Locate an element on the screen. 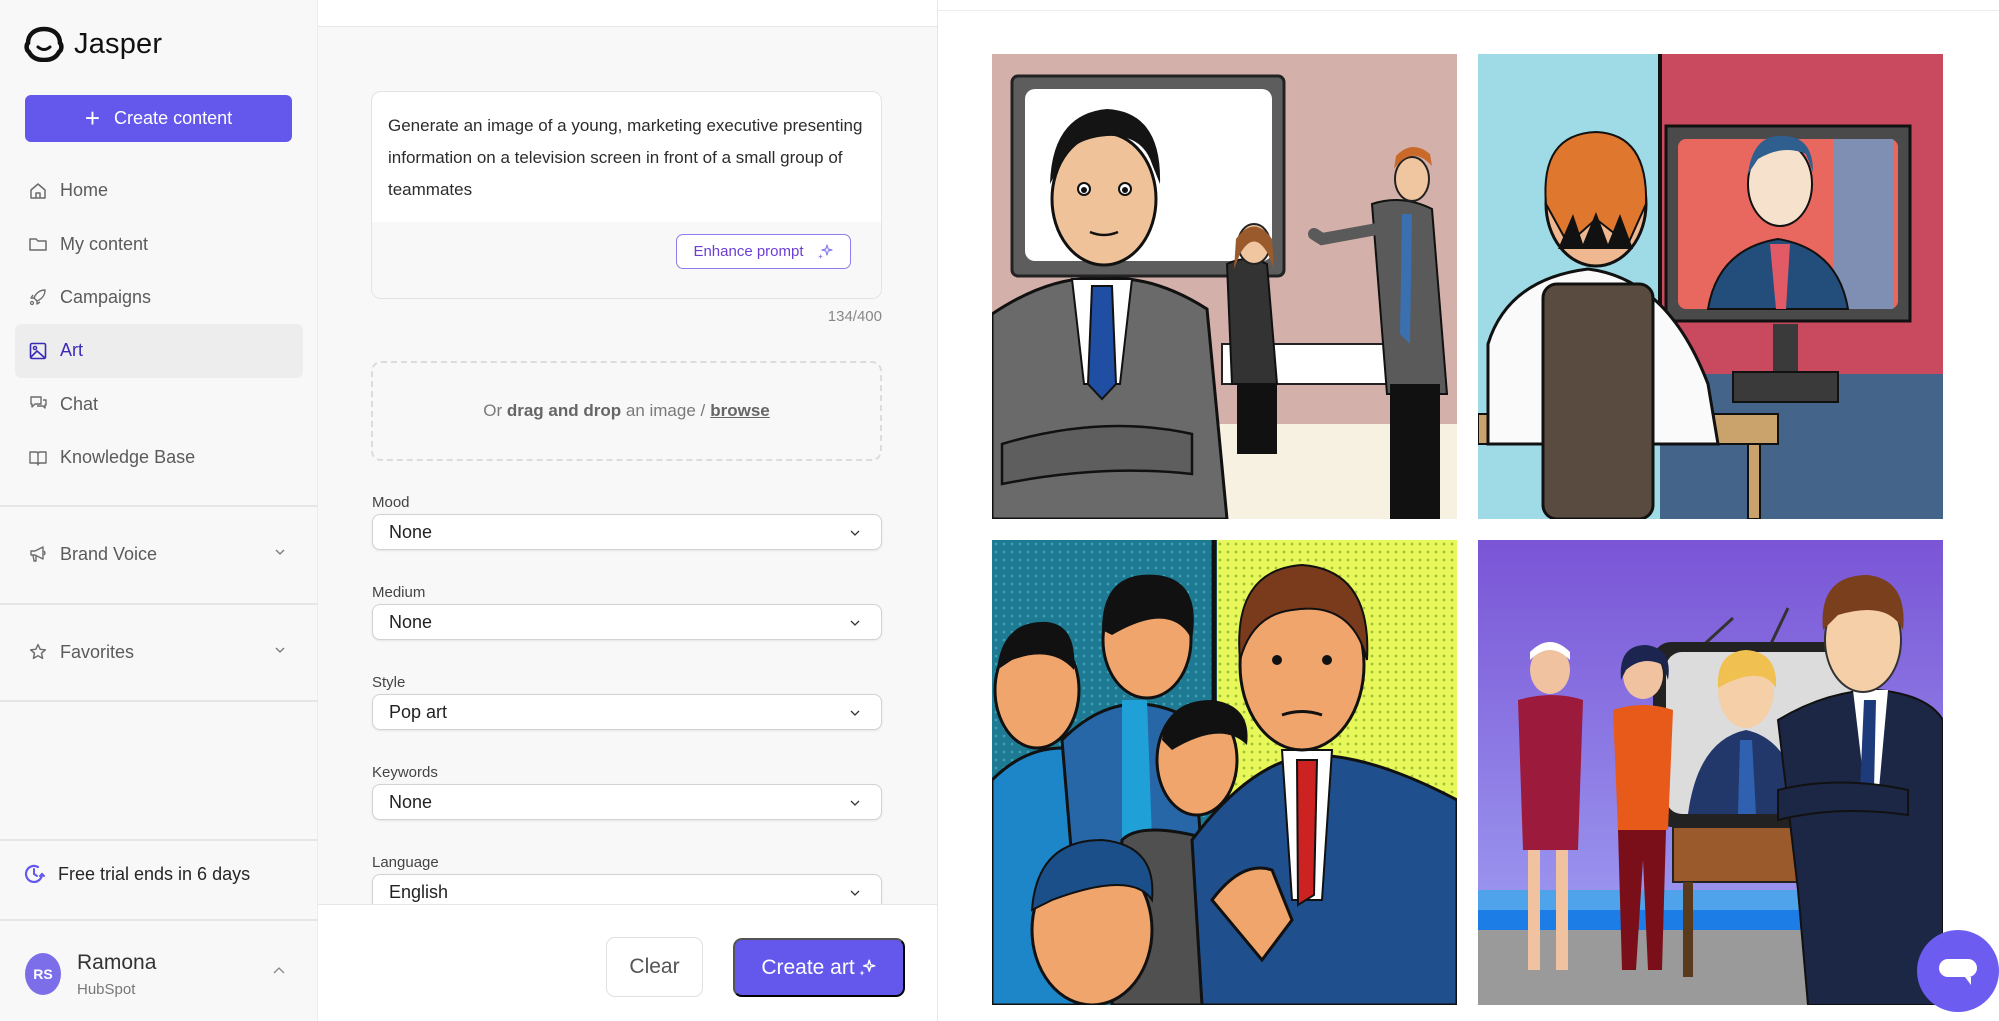 The image size is (1999, 1021). enhance-prompt-button: Enhance prompt is located at coordinates (763, 251).